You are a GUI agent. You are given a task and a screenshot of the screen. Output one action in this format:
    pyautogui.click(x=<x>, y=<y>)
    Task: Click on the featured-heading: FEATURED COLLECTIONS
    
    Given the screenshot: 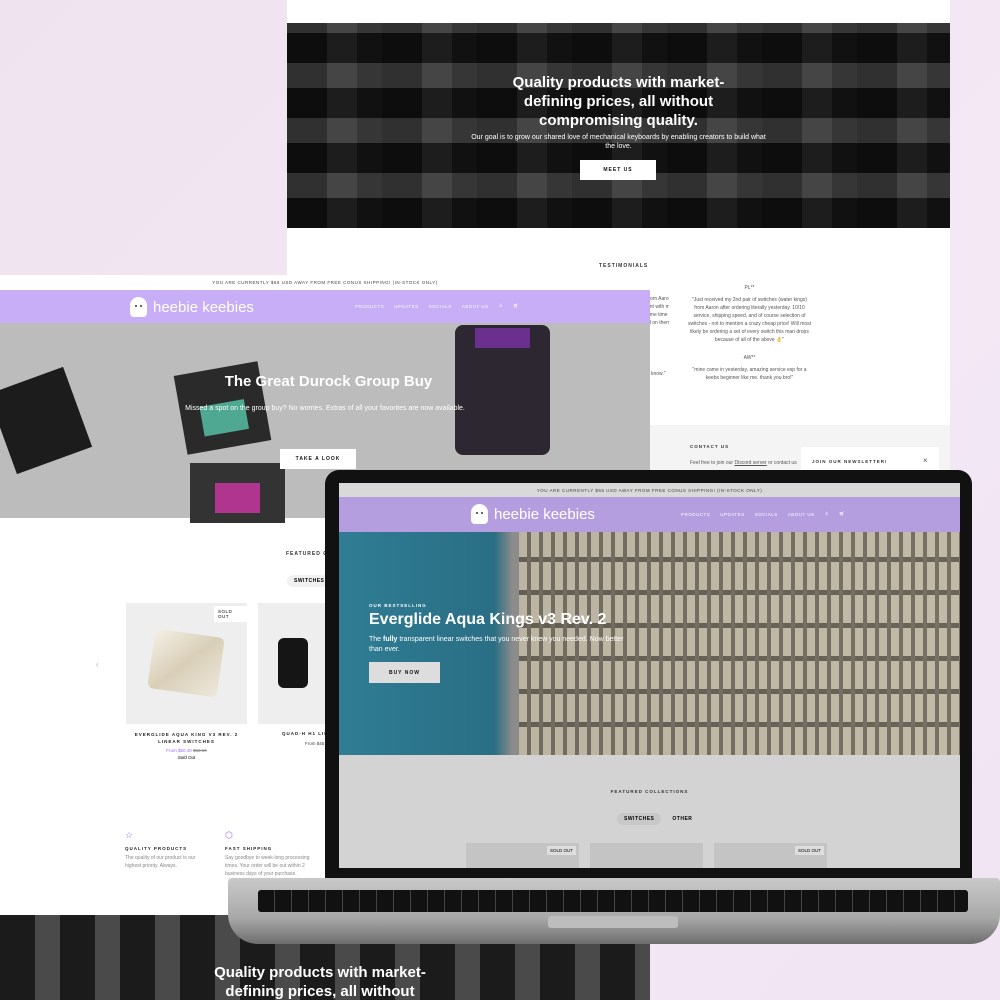 What is the action you would take?
    pyautogui.click(x=649, y=791)
    